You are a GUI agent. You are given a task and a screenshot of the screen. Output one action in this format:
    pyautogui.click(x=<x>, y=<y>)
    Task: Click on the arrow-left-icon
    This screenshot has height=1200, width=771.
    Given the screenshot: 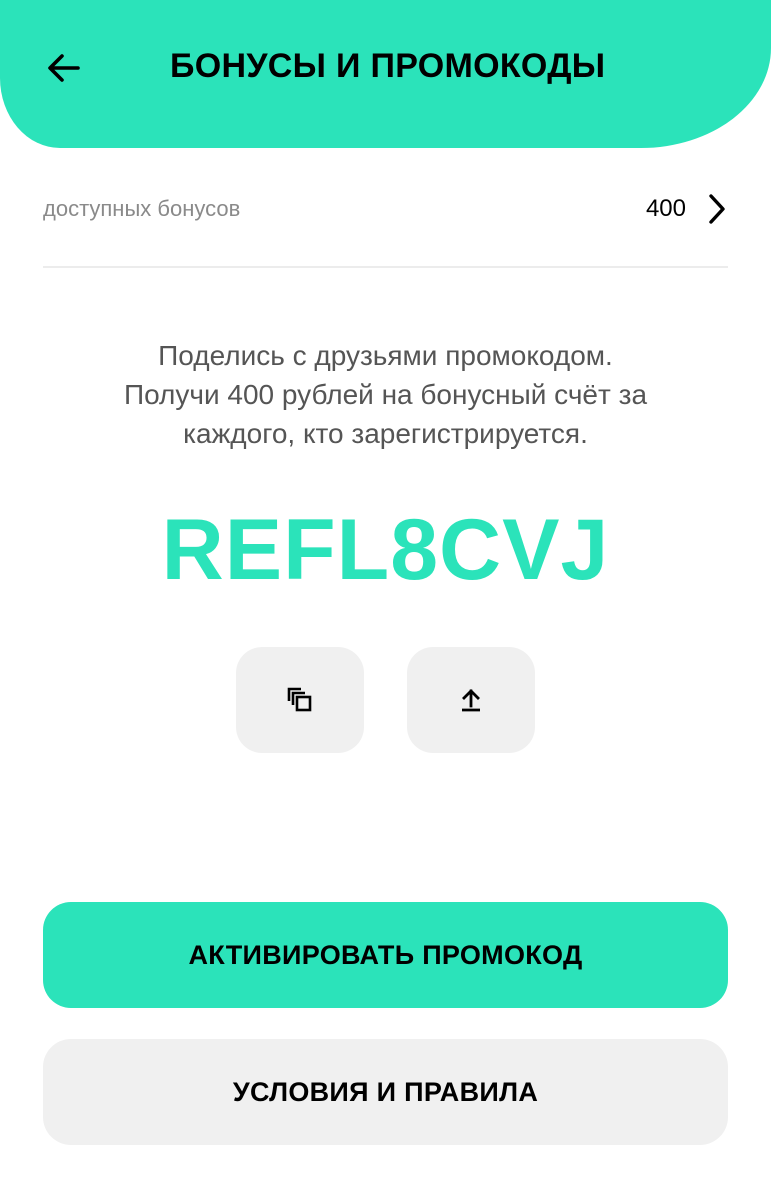 What is the action you would take?
    pyautogui.click(x=64, y=68)
    